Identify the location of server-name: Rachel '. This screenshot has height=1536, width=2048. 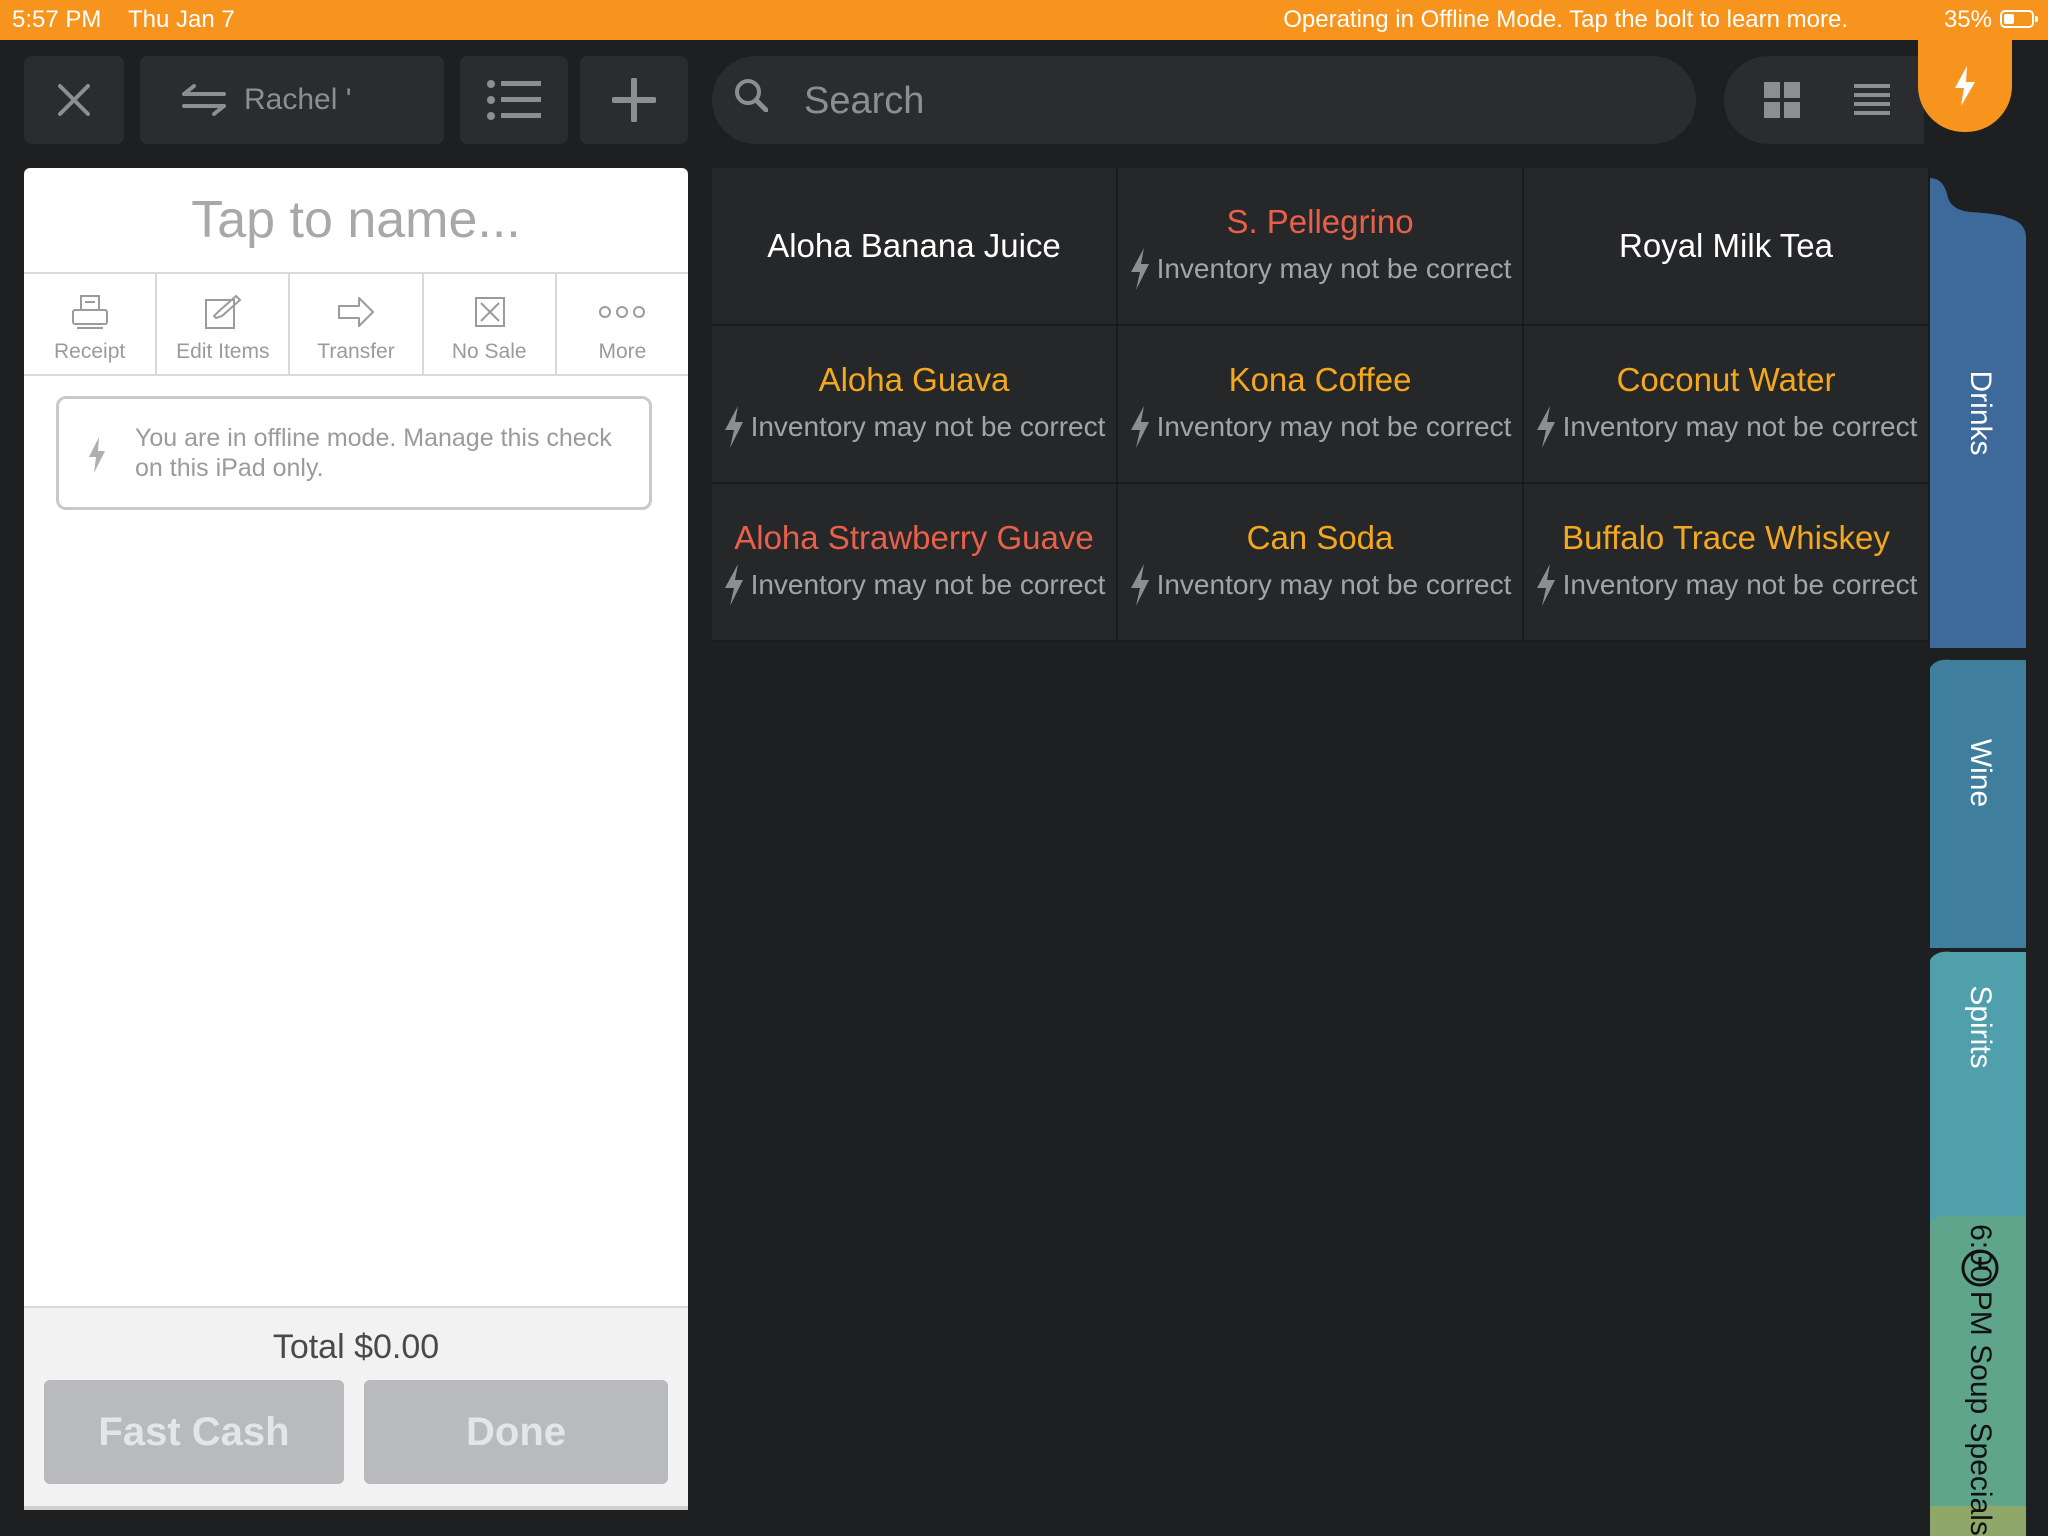
(298, 99).